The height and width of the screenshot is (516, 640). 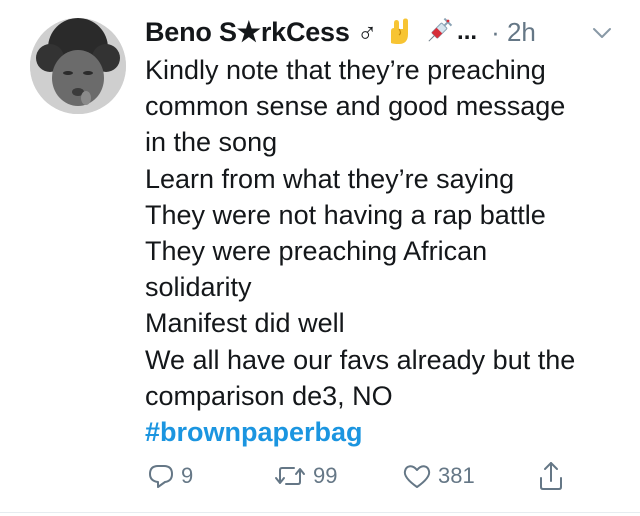 I want to click on reply-button: 9, so click(x=170, y=476).